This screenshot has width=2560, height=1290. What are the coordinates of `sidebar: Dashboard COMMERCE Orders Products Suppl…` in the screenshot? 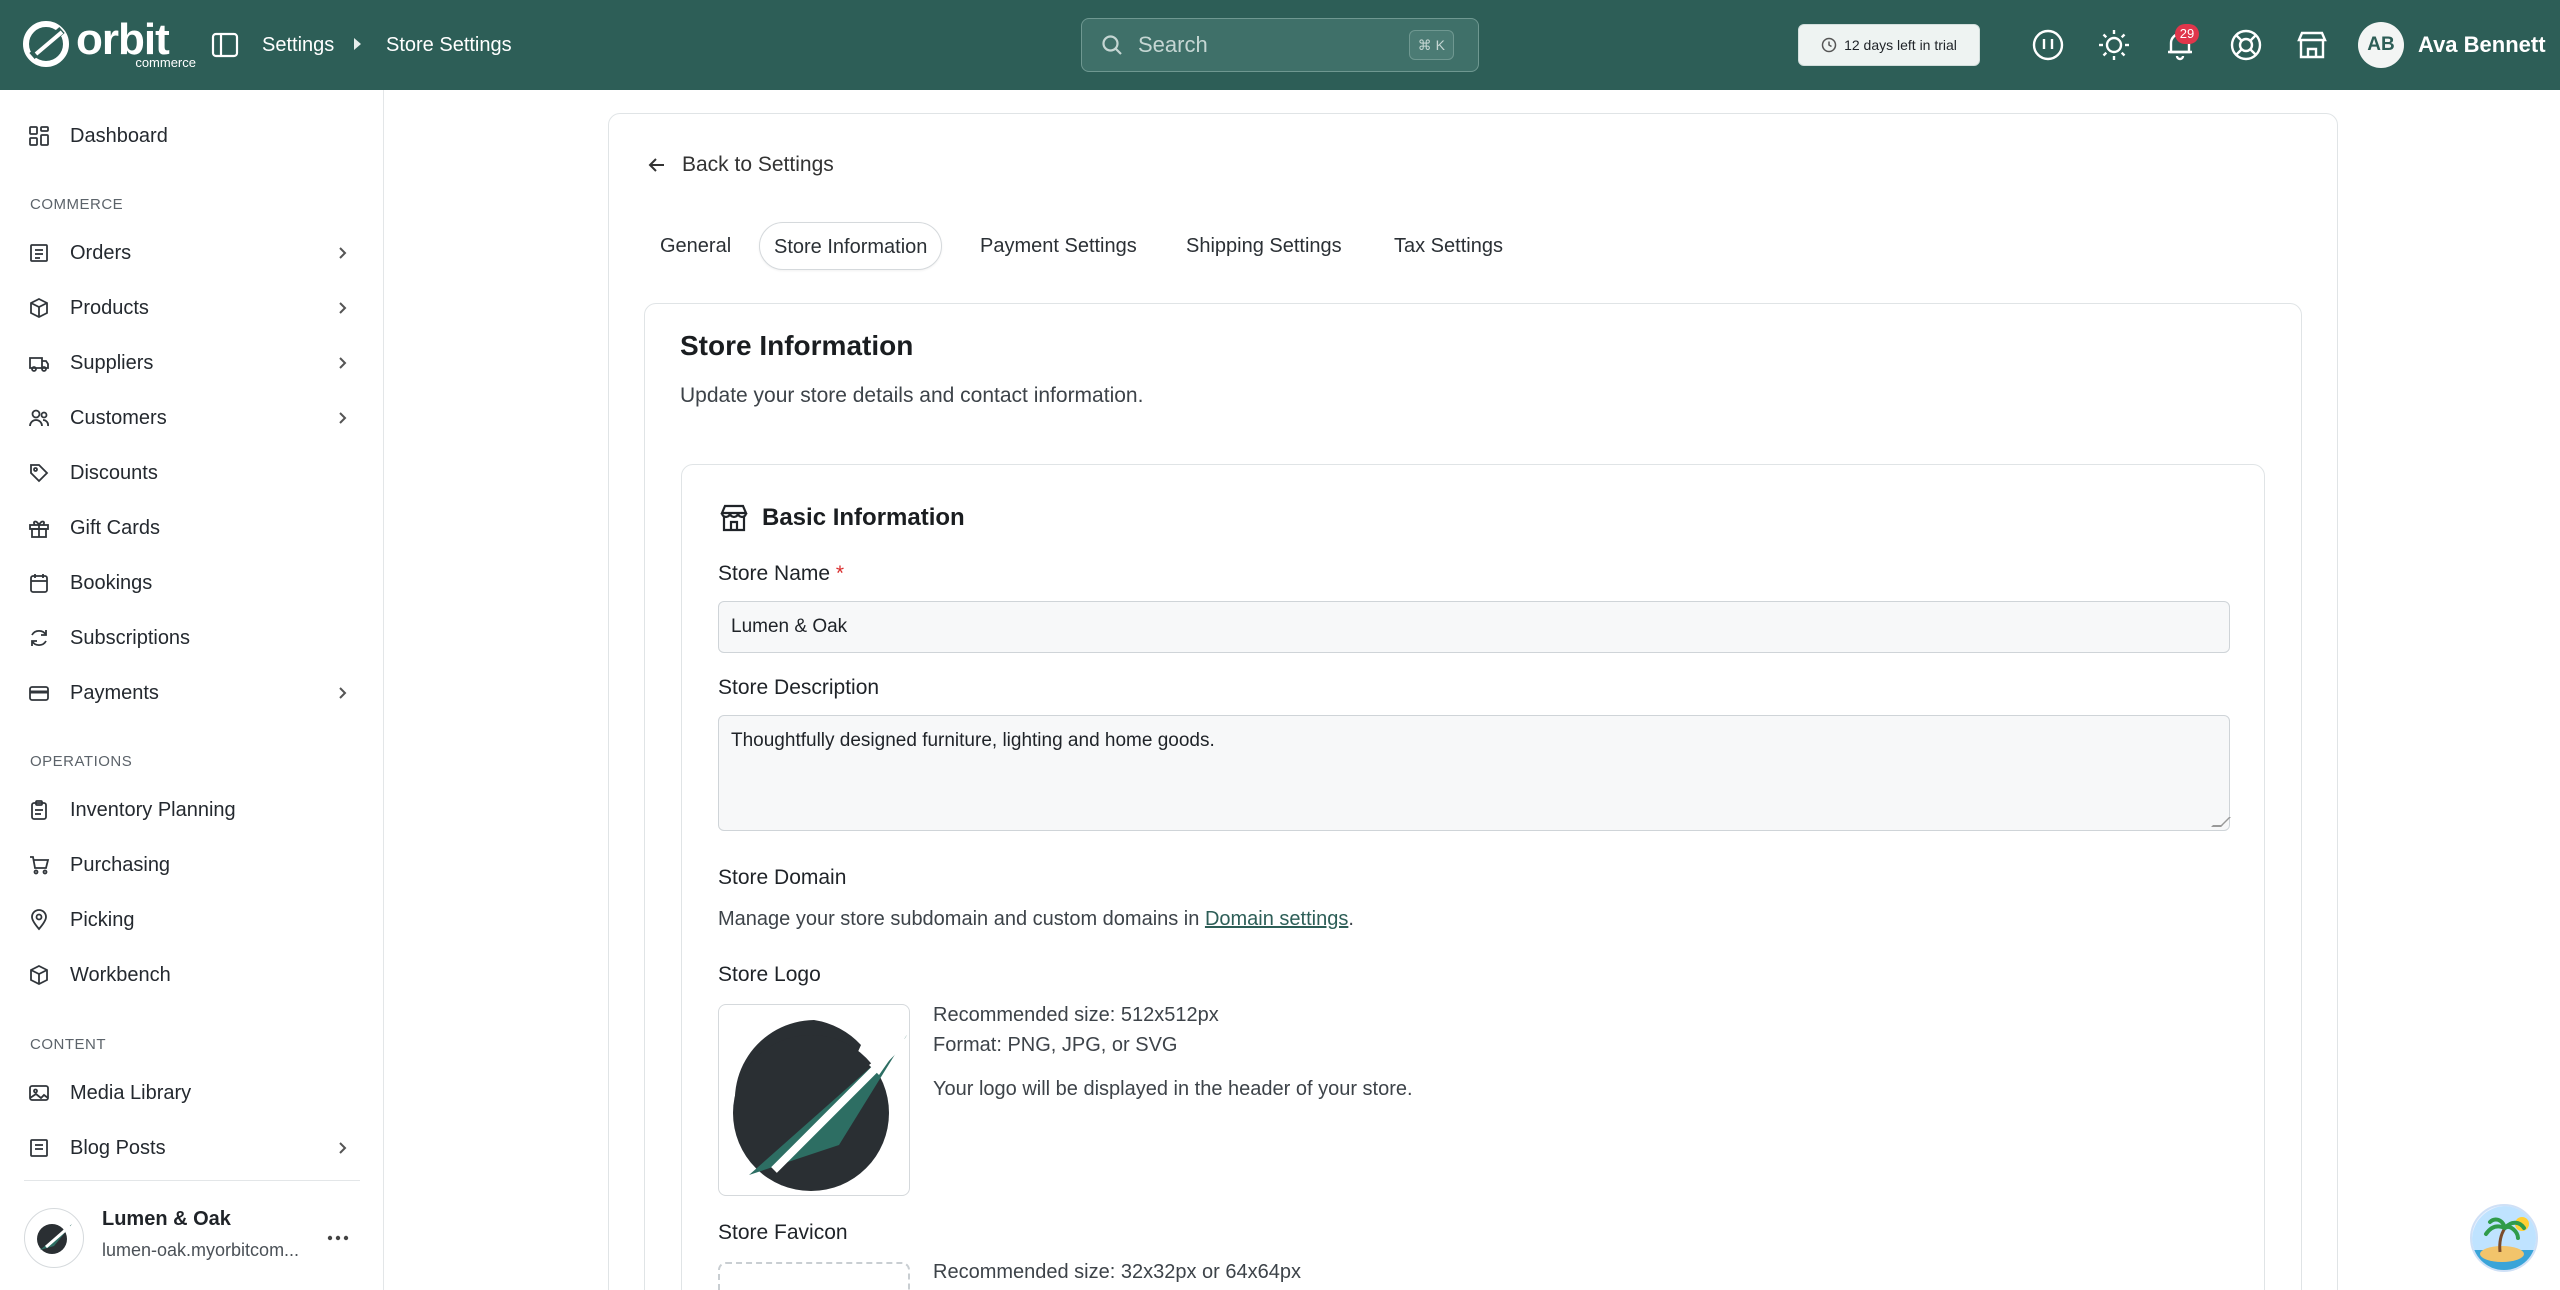 It's located at (192, 690).